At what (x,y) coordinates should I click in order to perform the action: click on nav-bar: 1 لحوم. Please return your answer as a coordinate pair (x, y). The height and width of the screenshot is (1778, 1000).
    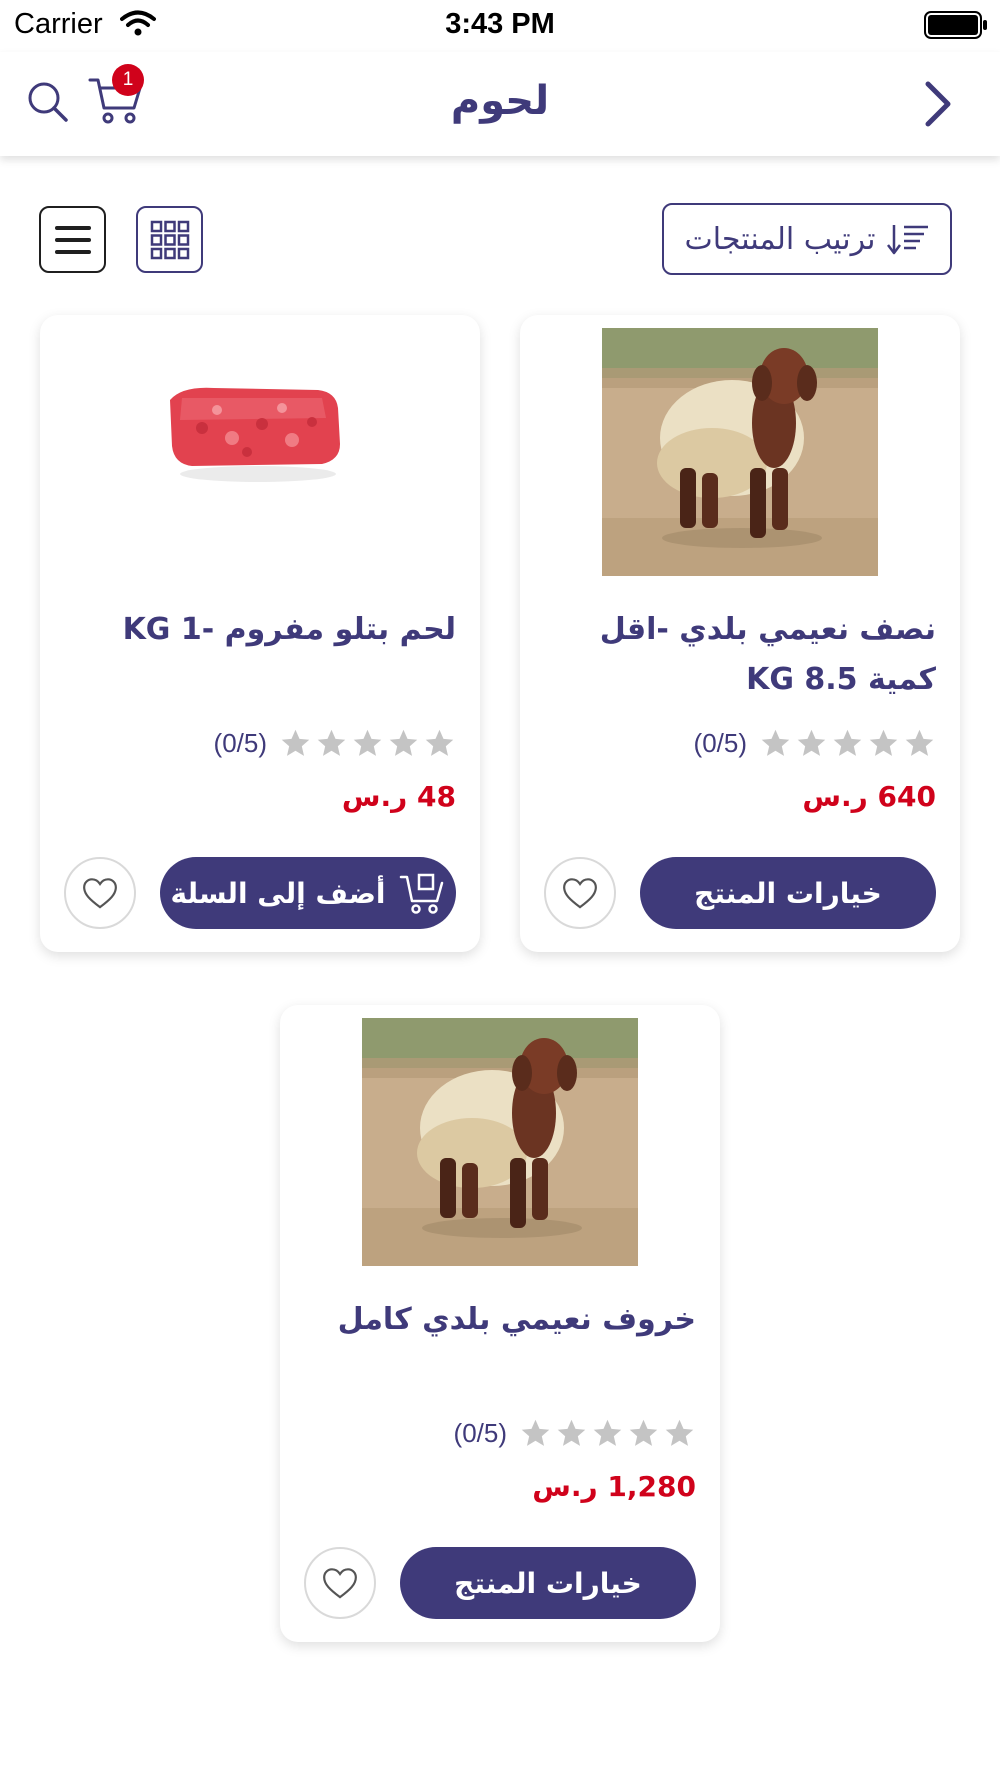
    Looking at the image, I should click on (500, 104).